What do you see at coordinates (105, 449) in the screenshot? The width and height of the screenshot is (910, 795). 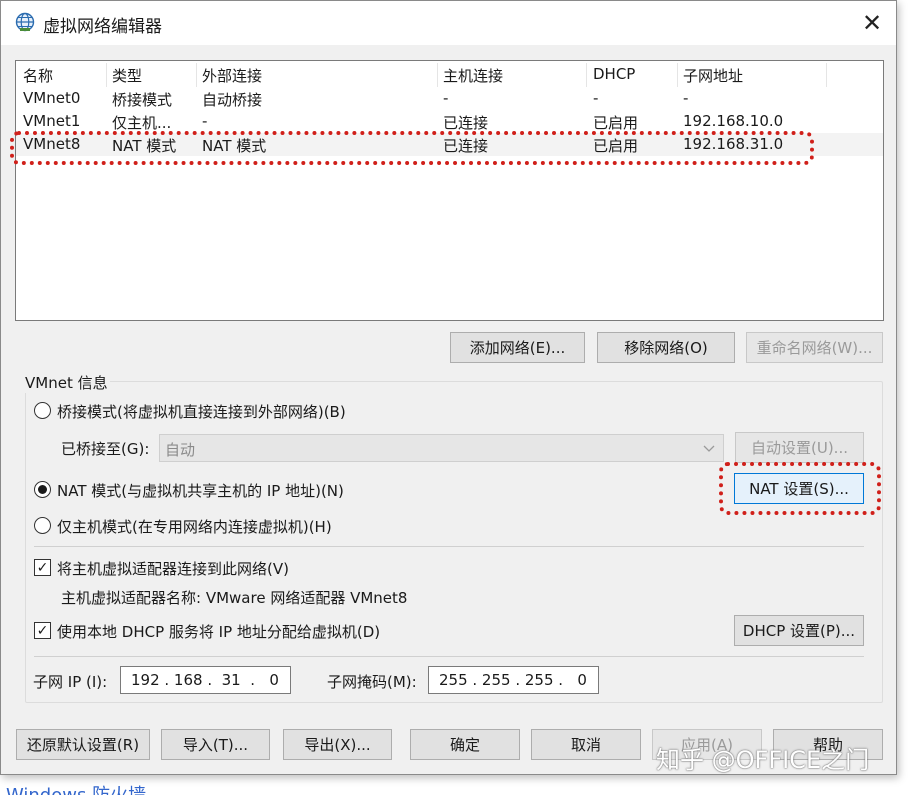 I see `bridged-to-label: 已桥接至(G):` at bounding box center [105, 449].